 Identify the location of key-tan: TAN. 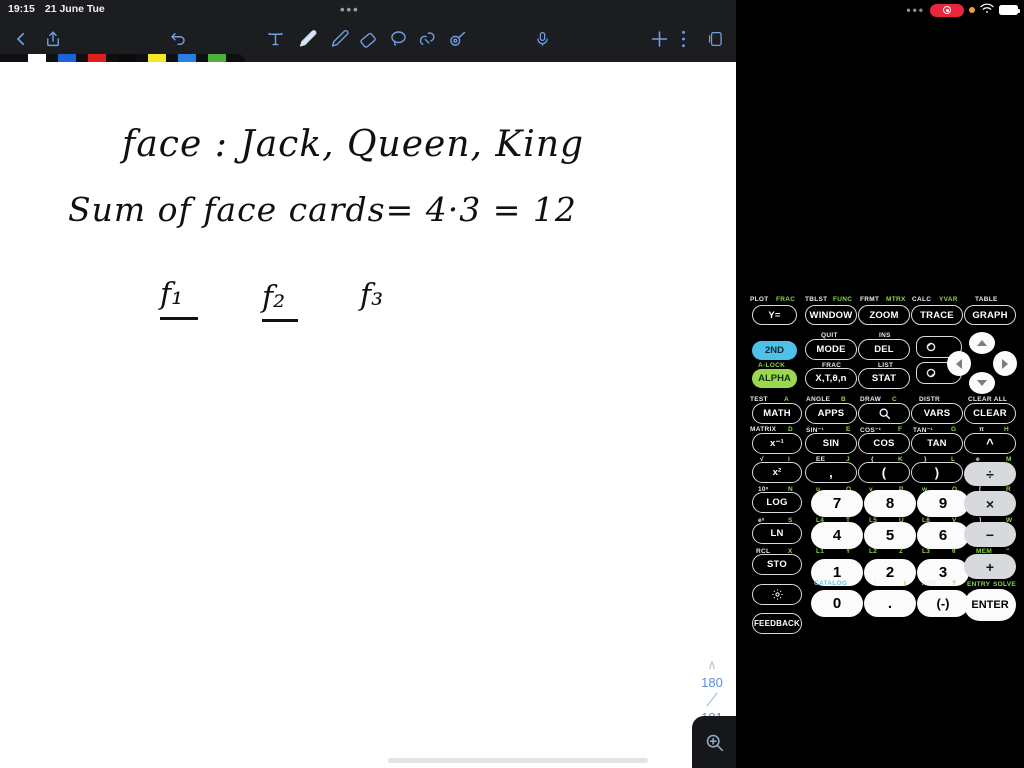
(937, 443).